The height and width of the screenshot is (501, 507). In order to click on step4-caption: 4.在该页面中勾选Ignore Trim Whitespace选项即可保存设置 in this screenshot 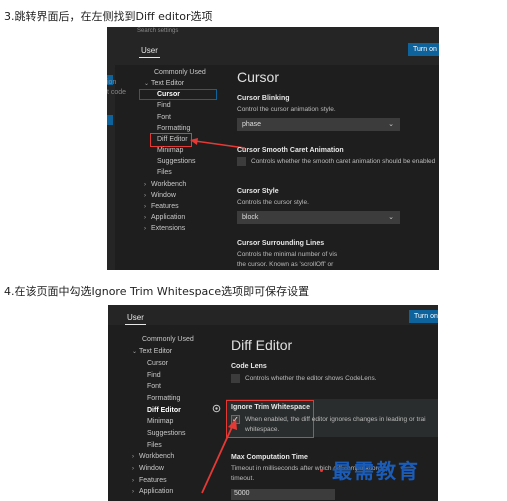, I will do `click(157, 291)`.